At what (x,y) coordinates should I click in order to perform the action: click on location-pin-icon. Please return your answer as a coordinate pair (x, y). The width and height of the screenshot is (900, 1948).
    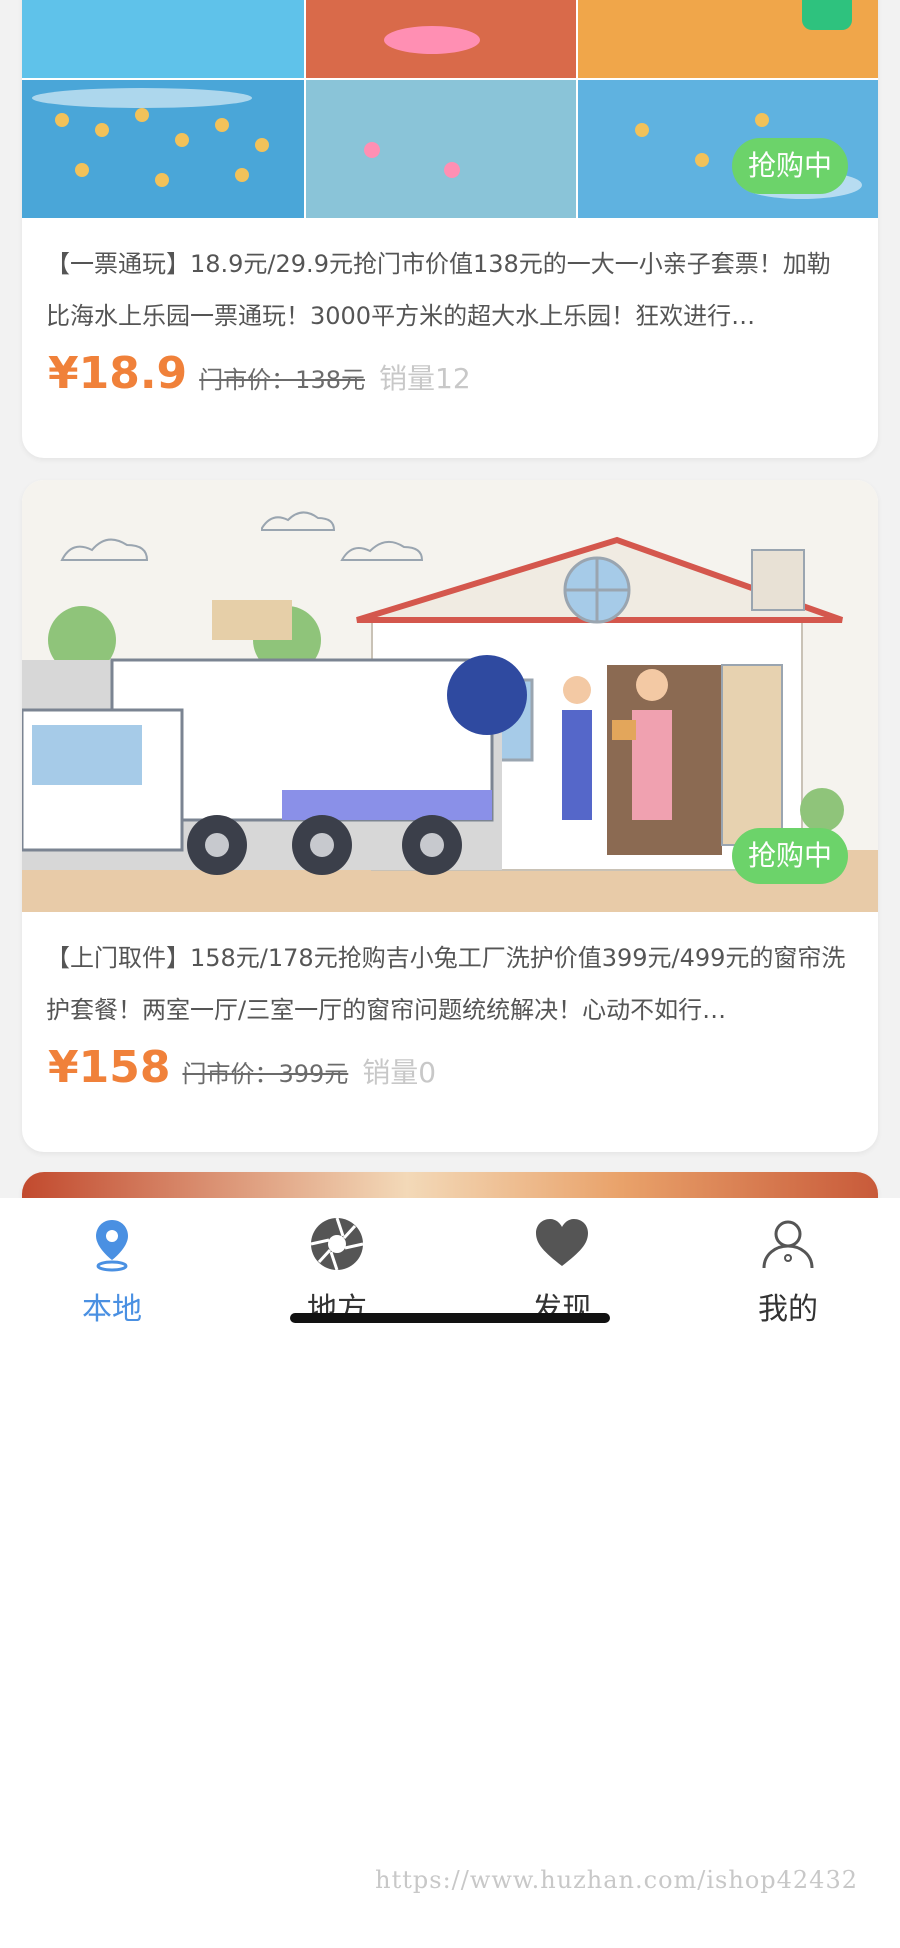
    Looking at the image, I should click on (112, 1246).